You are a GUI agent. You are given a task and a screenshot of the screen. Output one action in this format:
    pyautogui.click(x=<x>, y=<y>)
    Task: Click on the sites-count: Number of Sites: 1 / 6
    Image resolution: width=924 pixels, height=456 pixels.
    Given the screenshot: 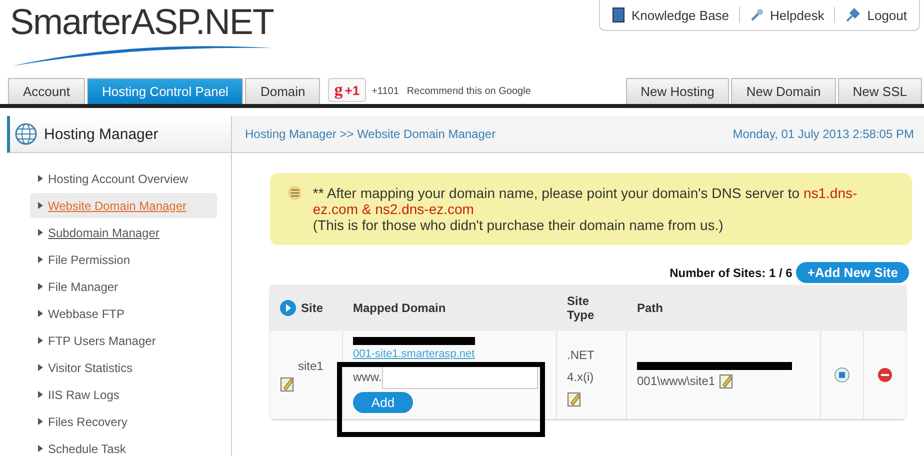 What is the action you would take?
    pyautogui.click(x=731, y=273)
    